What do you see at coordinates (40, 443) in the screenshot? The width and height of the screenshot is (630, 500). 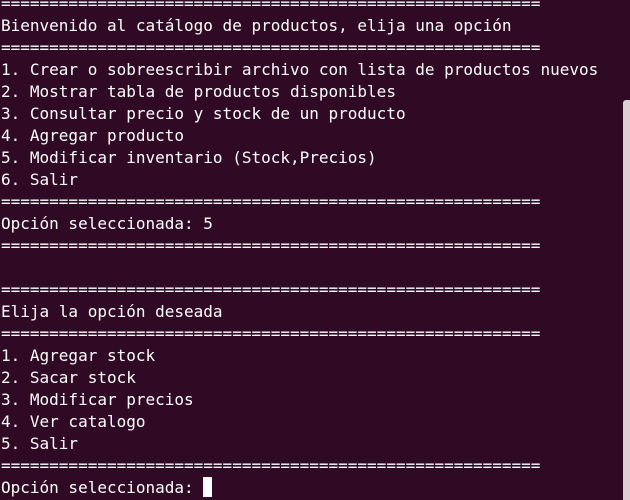 I see `submenu-option-5: 5. Salir` at bounding box center [40, 443].